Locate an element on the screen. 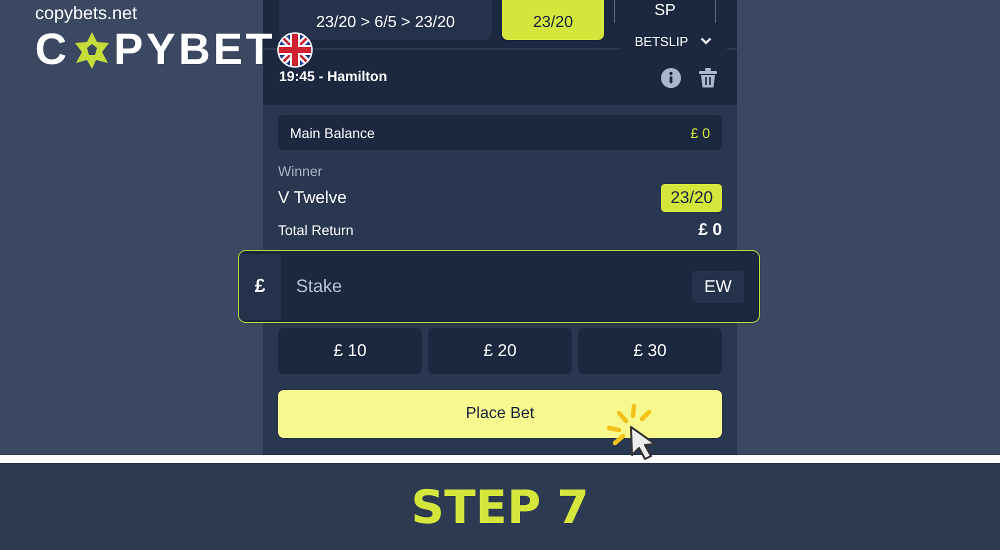  logo-text: C is located at coordinates (52, 50).